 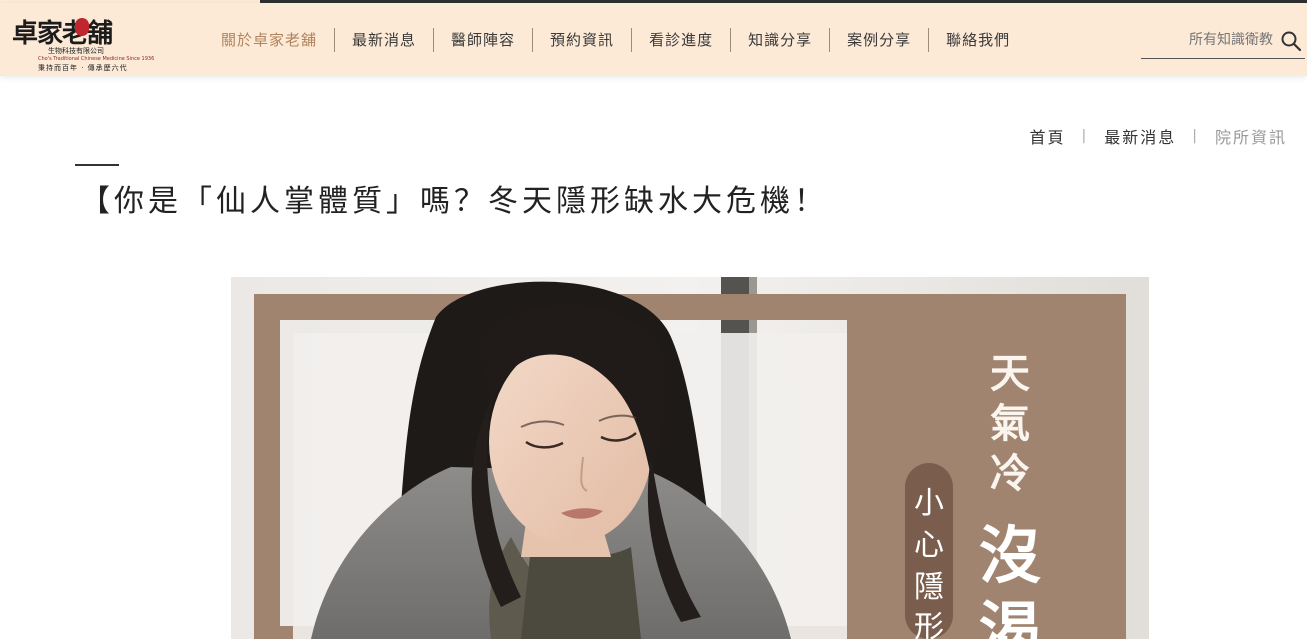 I want to click on hero-headline-big-1: 沒, so click(x=1010, y=555).